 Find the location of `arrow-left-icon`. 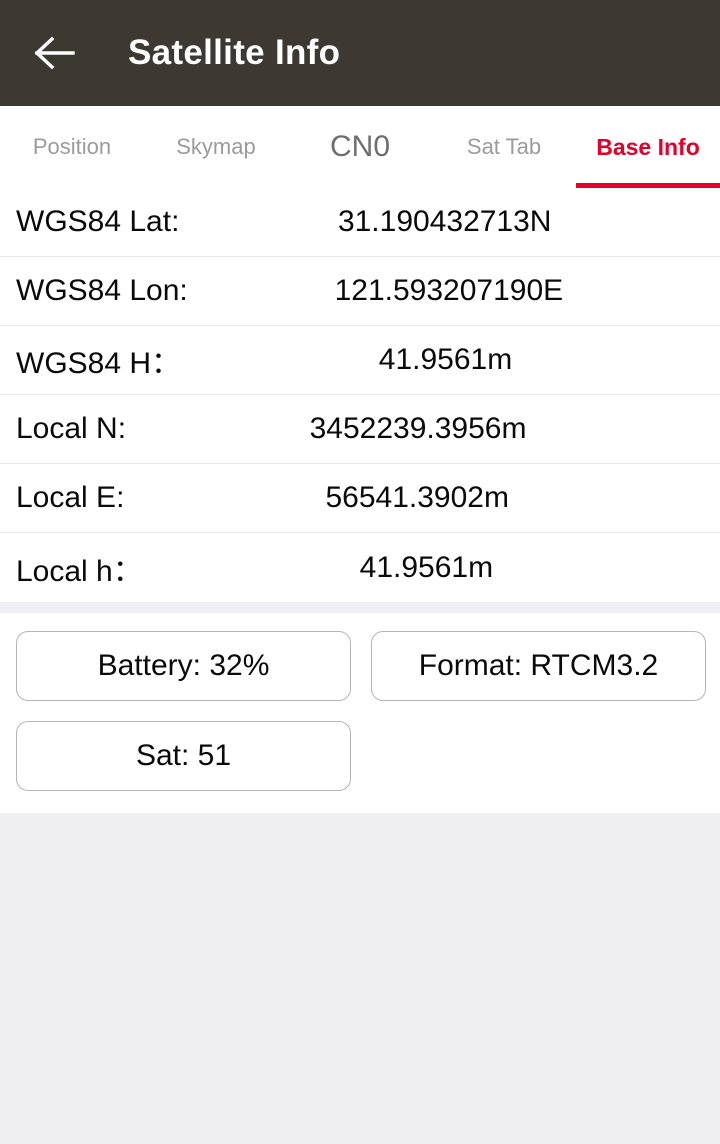

arrow-left-icon is located at coordinates (55, 53).